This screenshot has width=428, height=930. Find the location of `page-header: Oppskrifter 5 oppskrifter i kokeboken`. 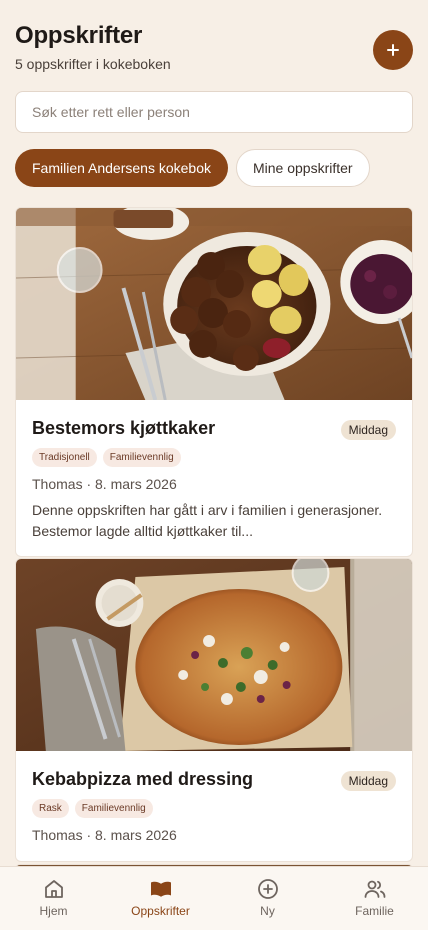

page-header: Oppskrifter 5 oppskrifter i kokeboken is located at coordinates (214, 52).